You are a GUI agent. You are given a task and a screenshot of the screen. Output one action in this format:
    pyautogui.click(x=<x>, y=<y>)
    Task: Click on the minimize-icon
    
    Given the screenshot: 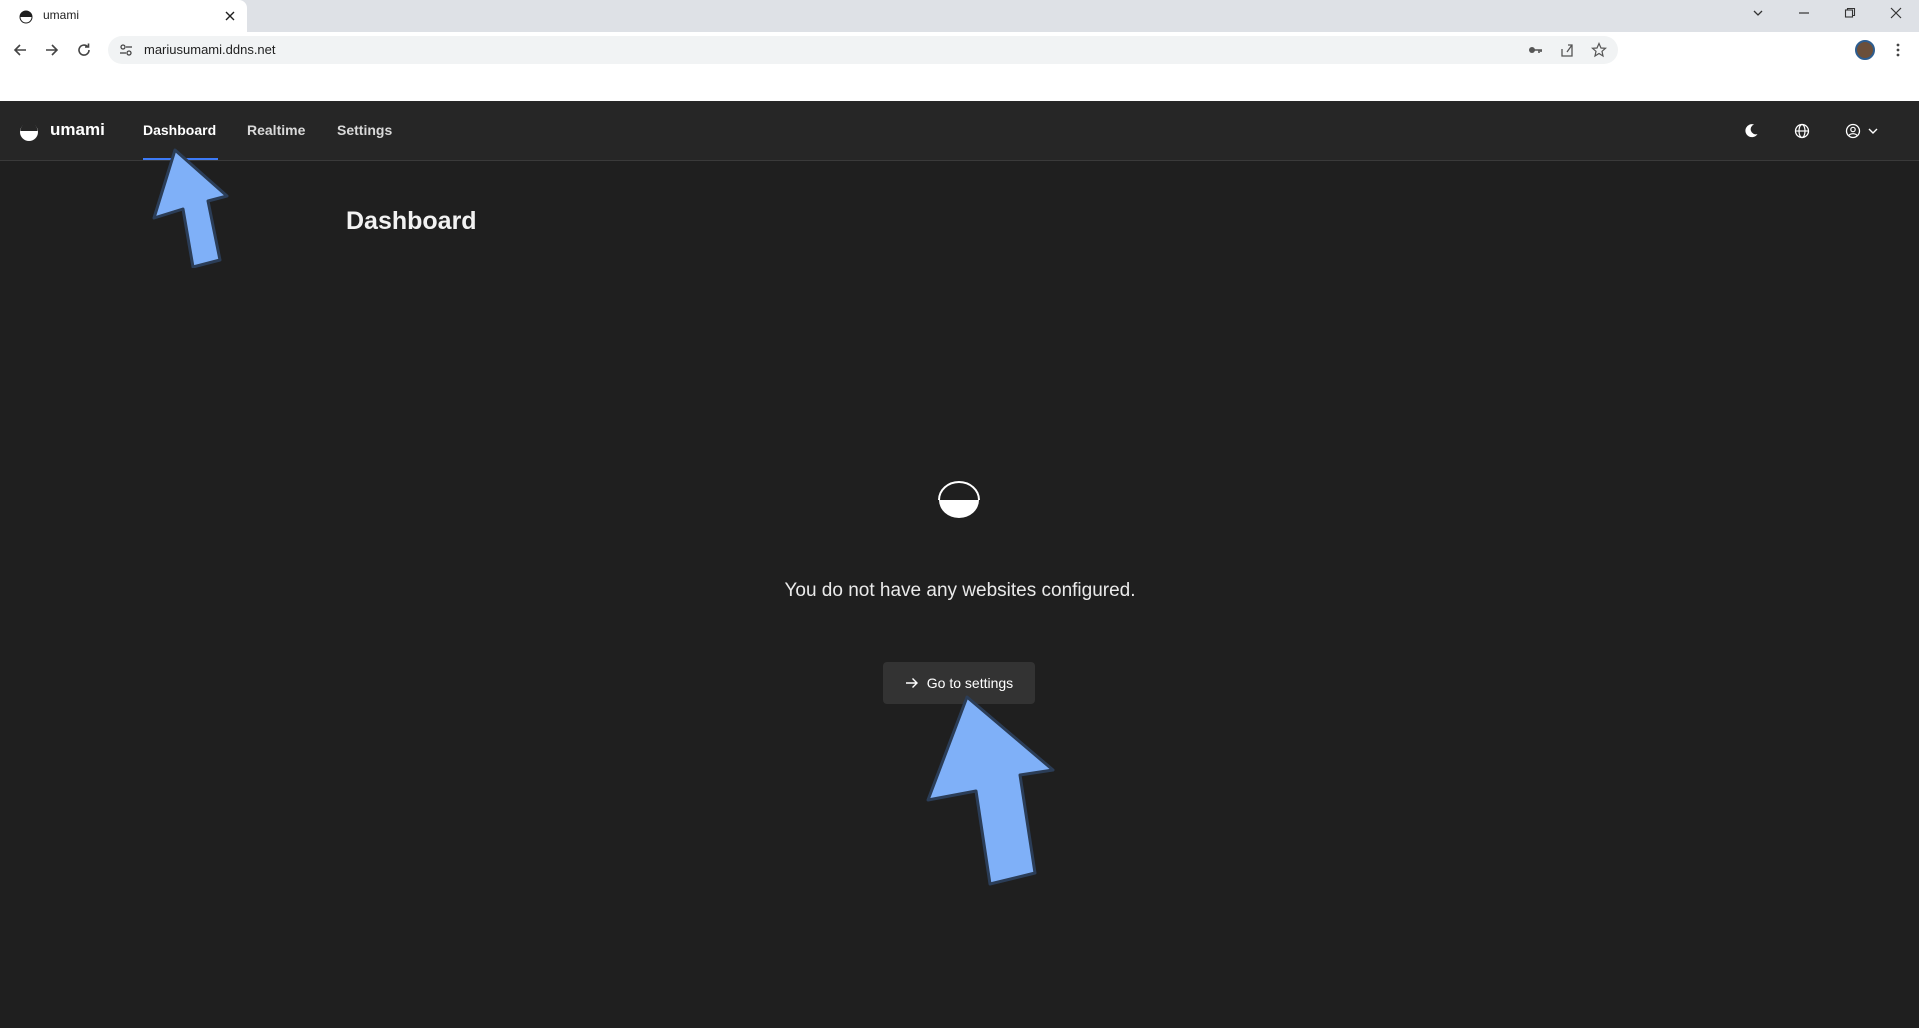 What is the action you would take?
    pyautogui.click(x=1804, y=13)
    